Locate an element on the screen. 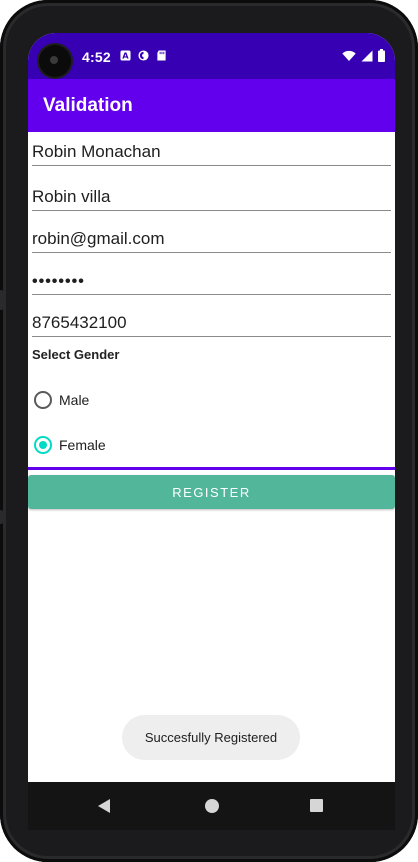  address-field: Robin villa is located at coordinates (211, 194).